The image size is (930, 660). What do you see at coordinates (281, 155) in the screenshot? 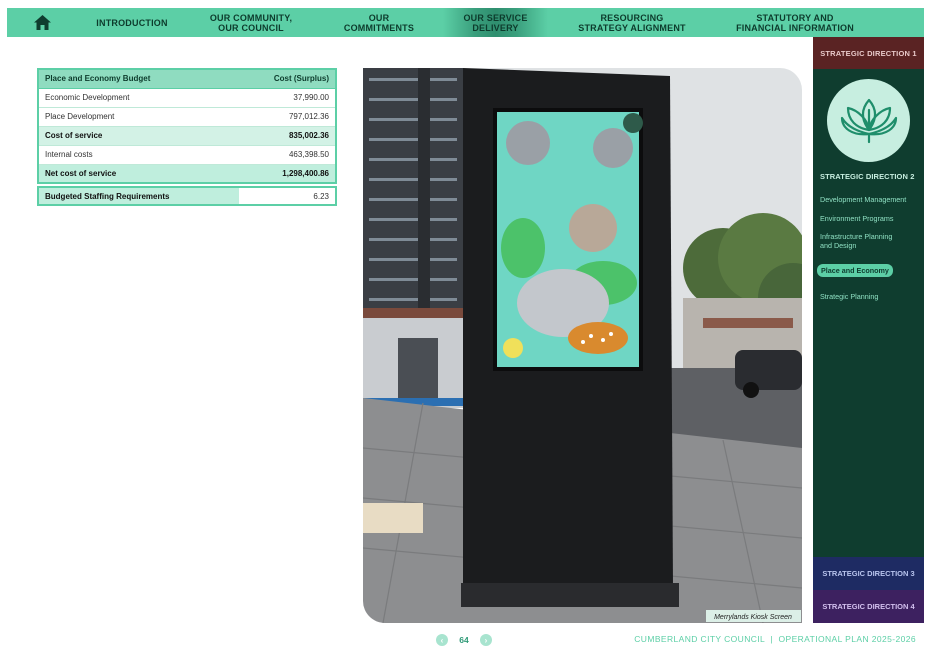
I see `row-value: 463,398.50` at bounding box center [281, 155].